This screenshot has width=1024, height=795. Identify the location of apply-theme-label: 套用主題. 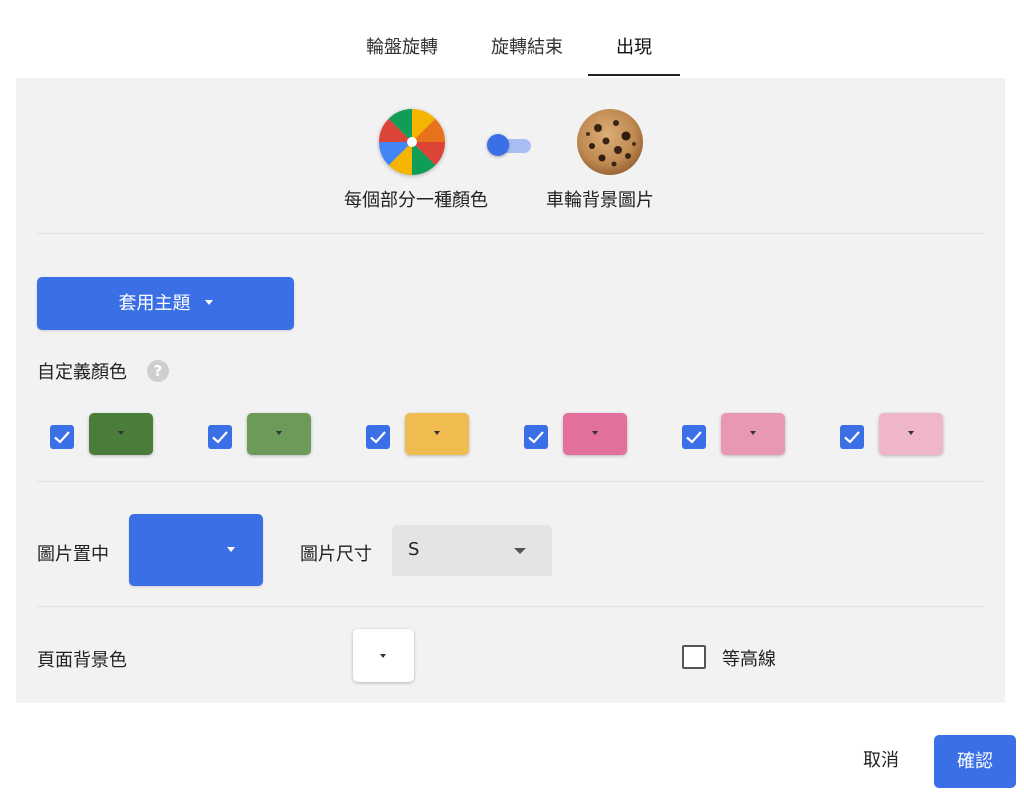
(154, 303).